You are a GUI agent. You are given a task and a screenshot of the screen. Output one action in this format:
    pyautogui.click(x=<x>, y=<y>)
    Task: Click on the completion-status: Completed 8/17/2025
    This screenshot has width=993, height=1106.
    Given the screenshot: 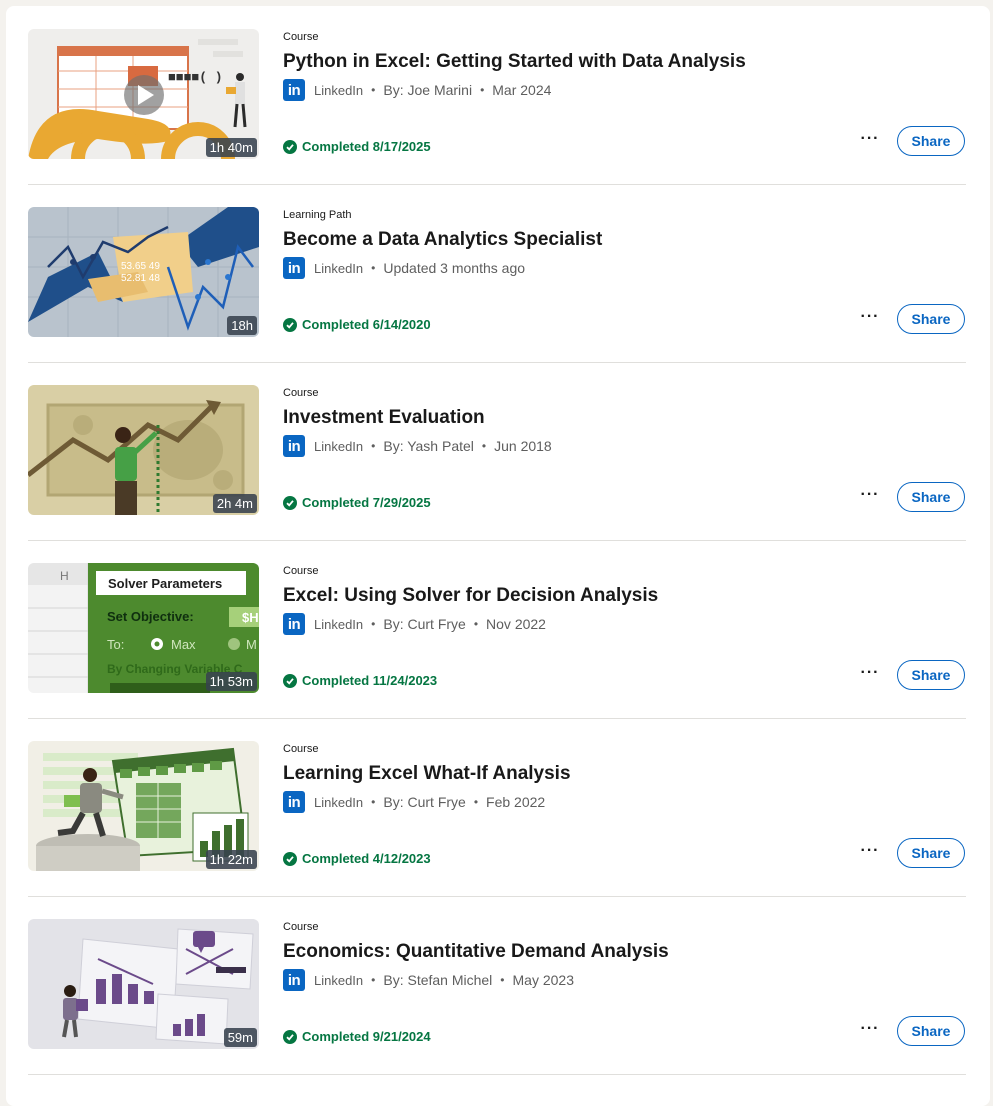 What is the action you would take?
    pyautogui.click(x=357, y=146)
    